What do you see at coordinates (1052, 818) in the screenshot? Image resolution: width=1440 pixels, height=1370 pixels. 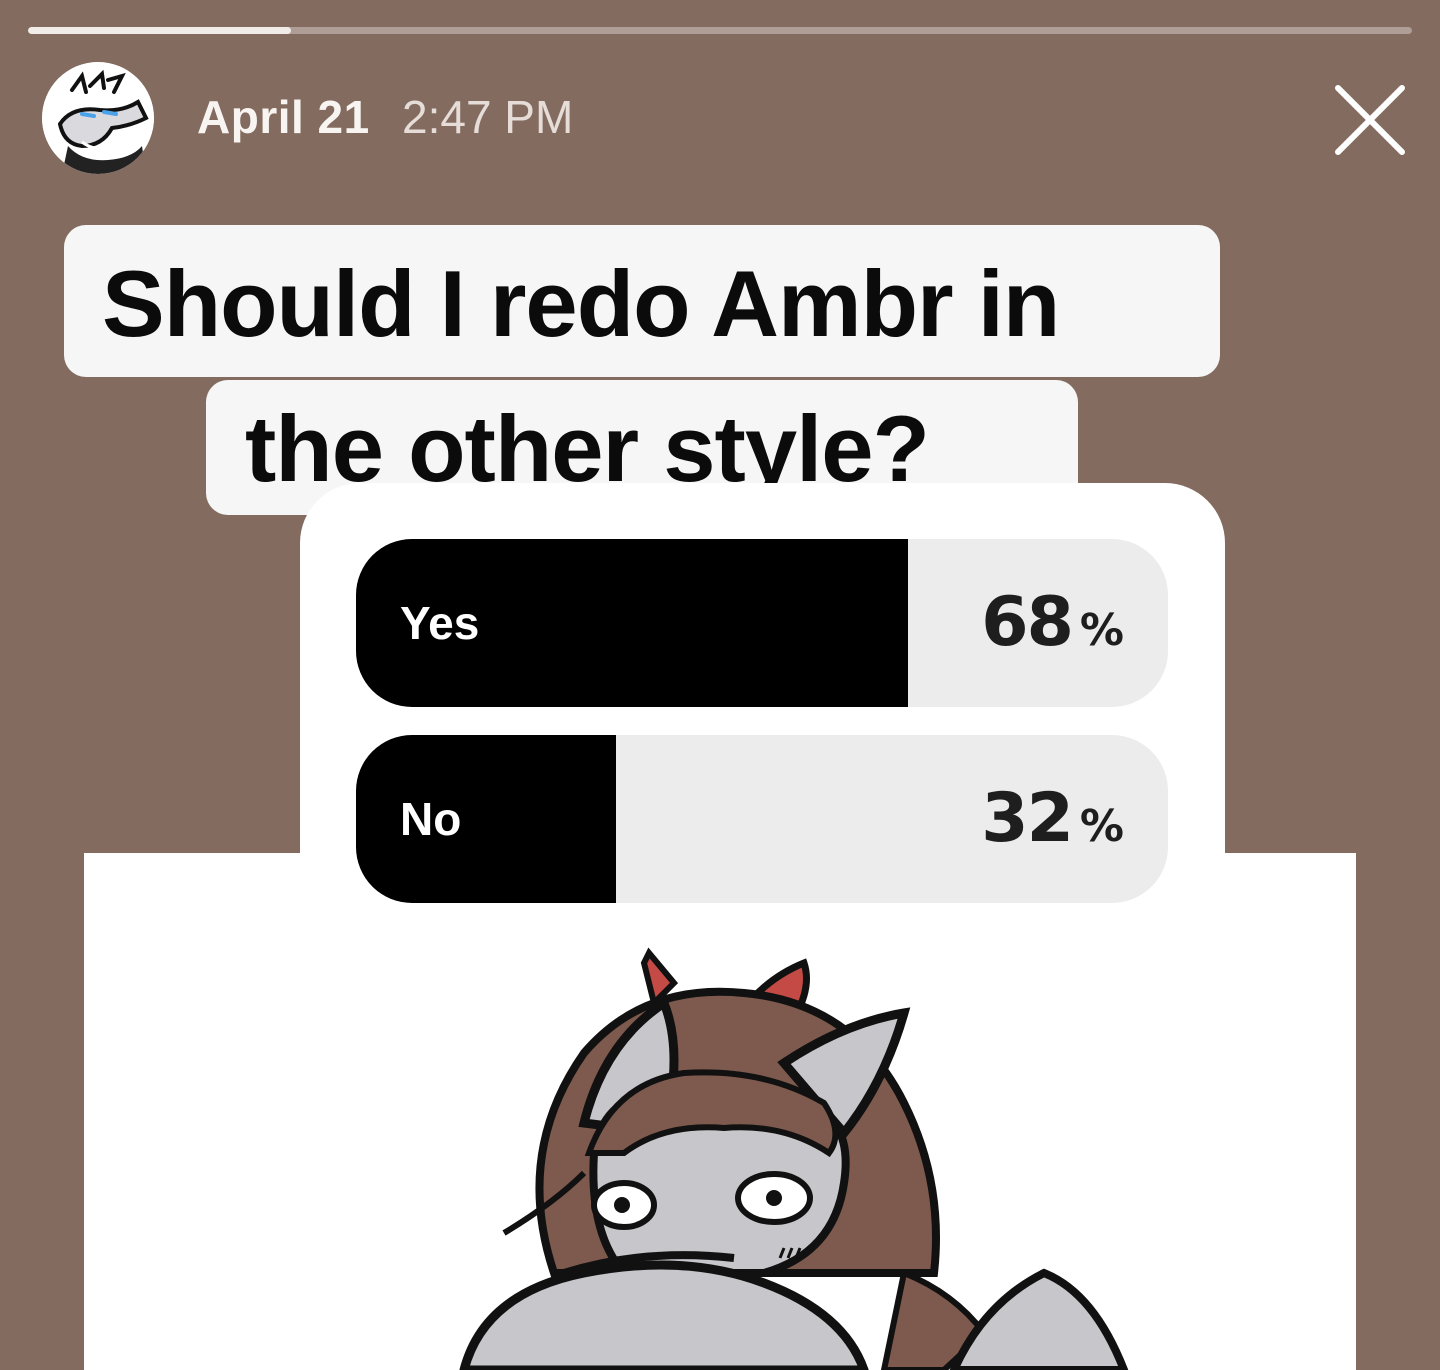 I see `poll-option-percent: 32%` at bounding box center [1052, 818].